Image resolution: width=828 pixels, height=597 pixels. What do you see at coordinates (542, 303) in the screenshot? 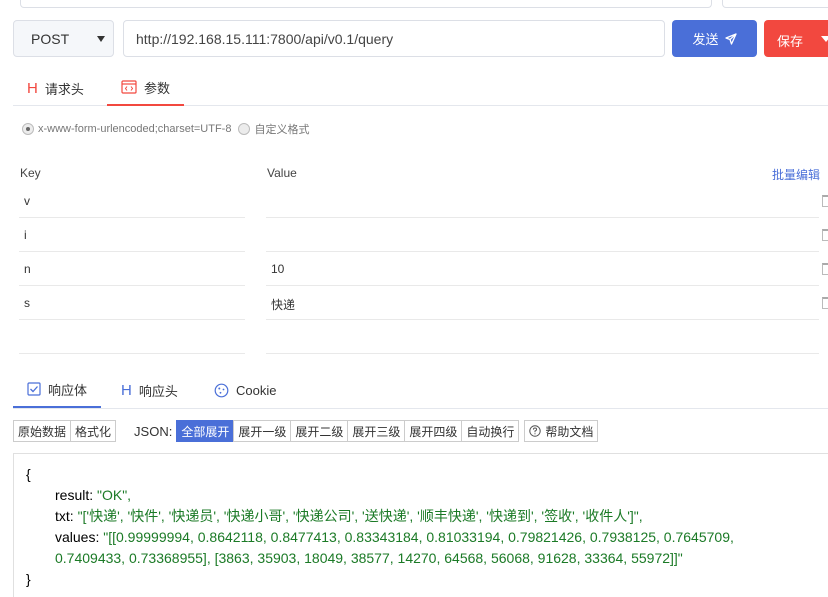
I see `param-value-field: 快递` at bounding box center [542, 303].